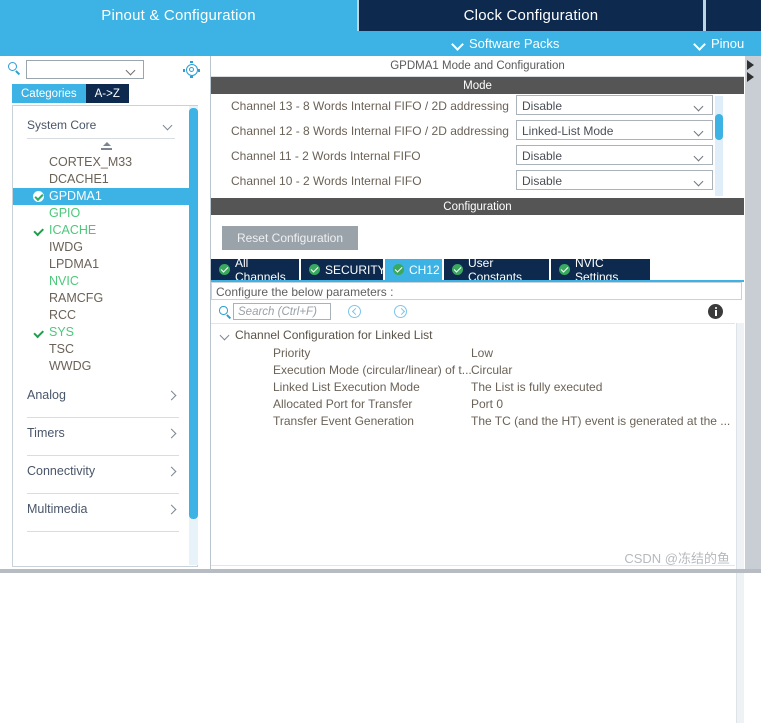  I want to click on tab-a-to-z: A->Z, so click(107, 93).